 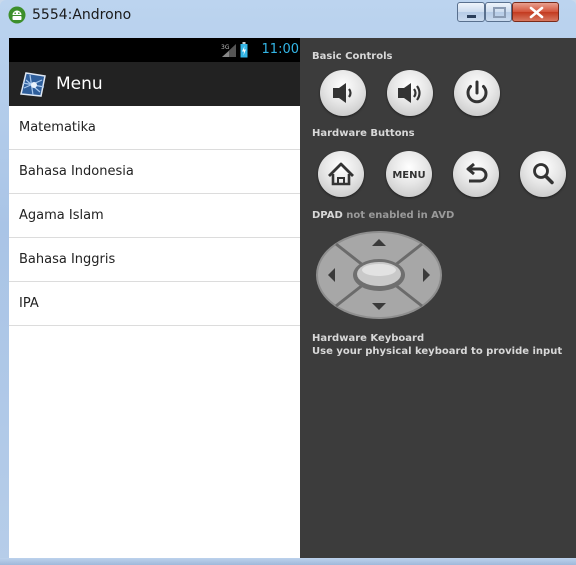 I want to click on power-icon, so click(x=477, y=92).